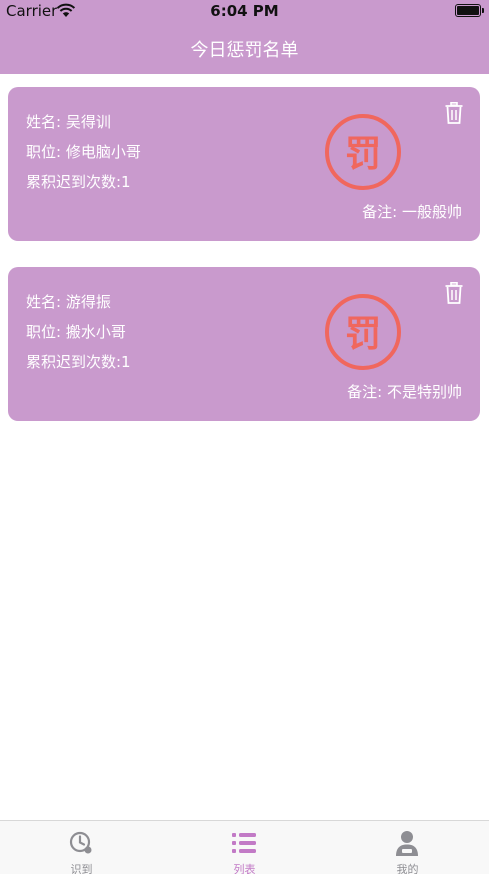 The height and width of the screenshot is (874, 489). I want to click on card-position: 职位: 修电脑小哥, so click(83, 152).